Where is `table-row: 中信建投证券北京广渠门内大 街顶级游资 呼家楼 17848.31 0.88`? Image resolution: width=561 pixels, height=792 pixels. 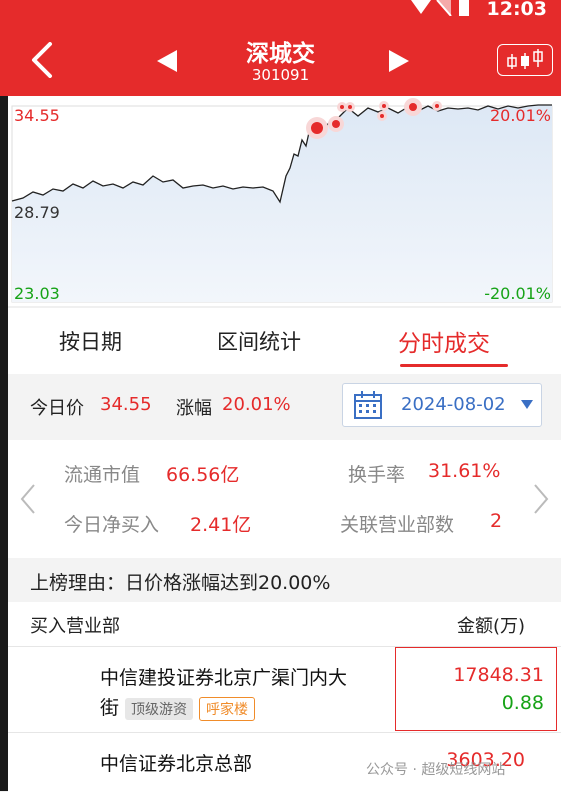 table-row: 中信建投证券北京广渠门内大 街顶级游资 呼家楼 17848.31 0.88 is located at coordinates (284, 689).